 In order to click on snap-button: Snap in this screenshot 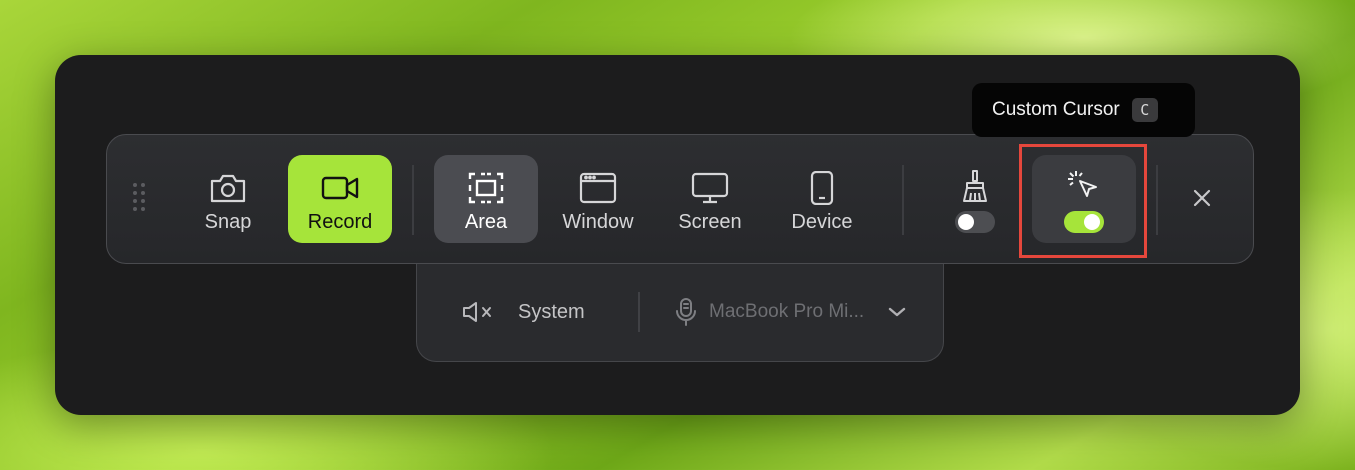, I will do `click(228, 199)`.